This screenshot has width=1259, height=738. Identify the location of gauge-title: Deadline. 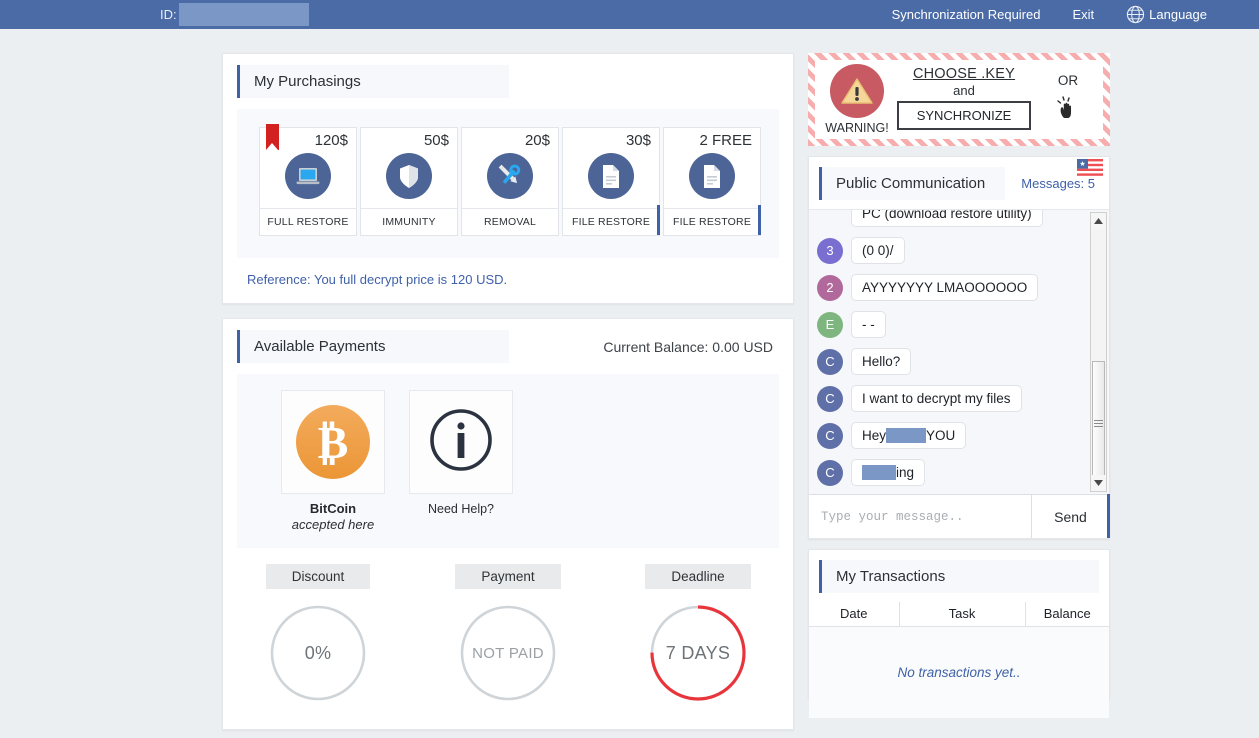
(698, 576).